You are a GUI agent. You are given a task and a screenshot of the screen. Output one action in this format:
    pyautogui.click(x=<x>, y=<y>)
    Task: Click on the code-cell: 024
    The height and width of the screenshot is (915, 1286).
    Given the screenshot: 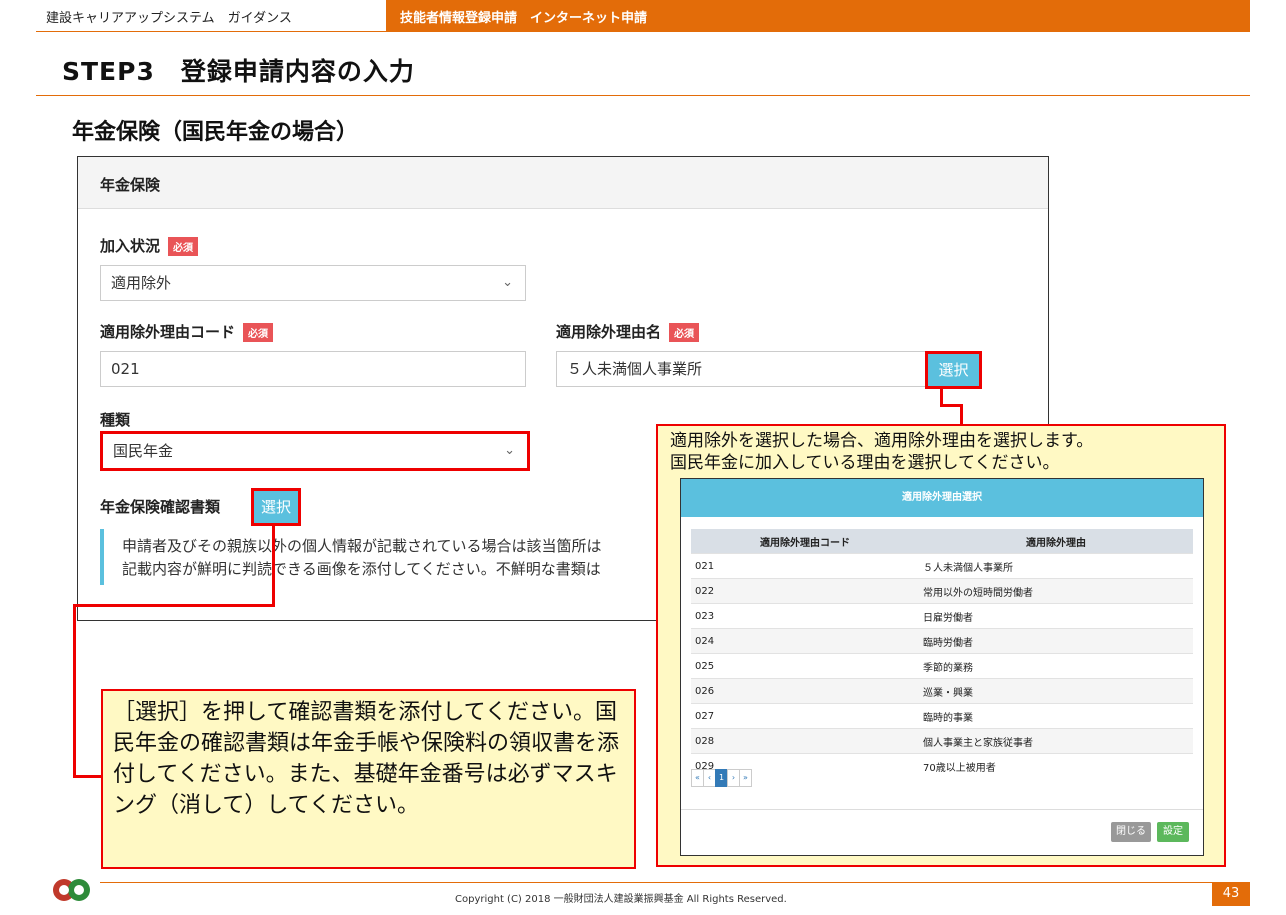 What is the action you would take?
    pyautogui.click(x=805, y=641)
    